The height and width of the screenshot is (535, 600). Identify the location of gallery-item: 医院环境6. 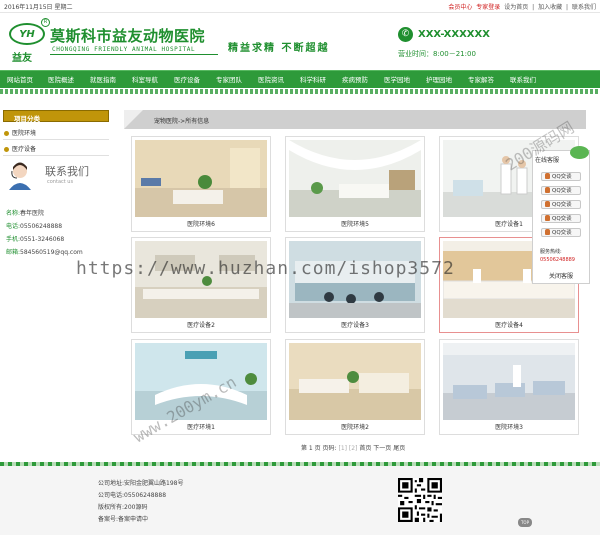
(201, 184).